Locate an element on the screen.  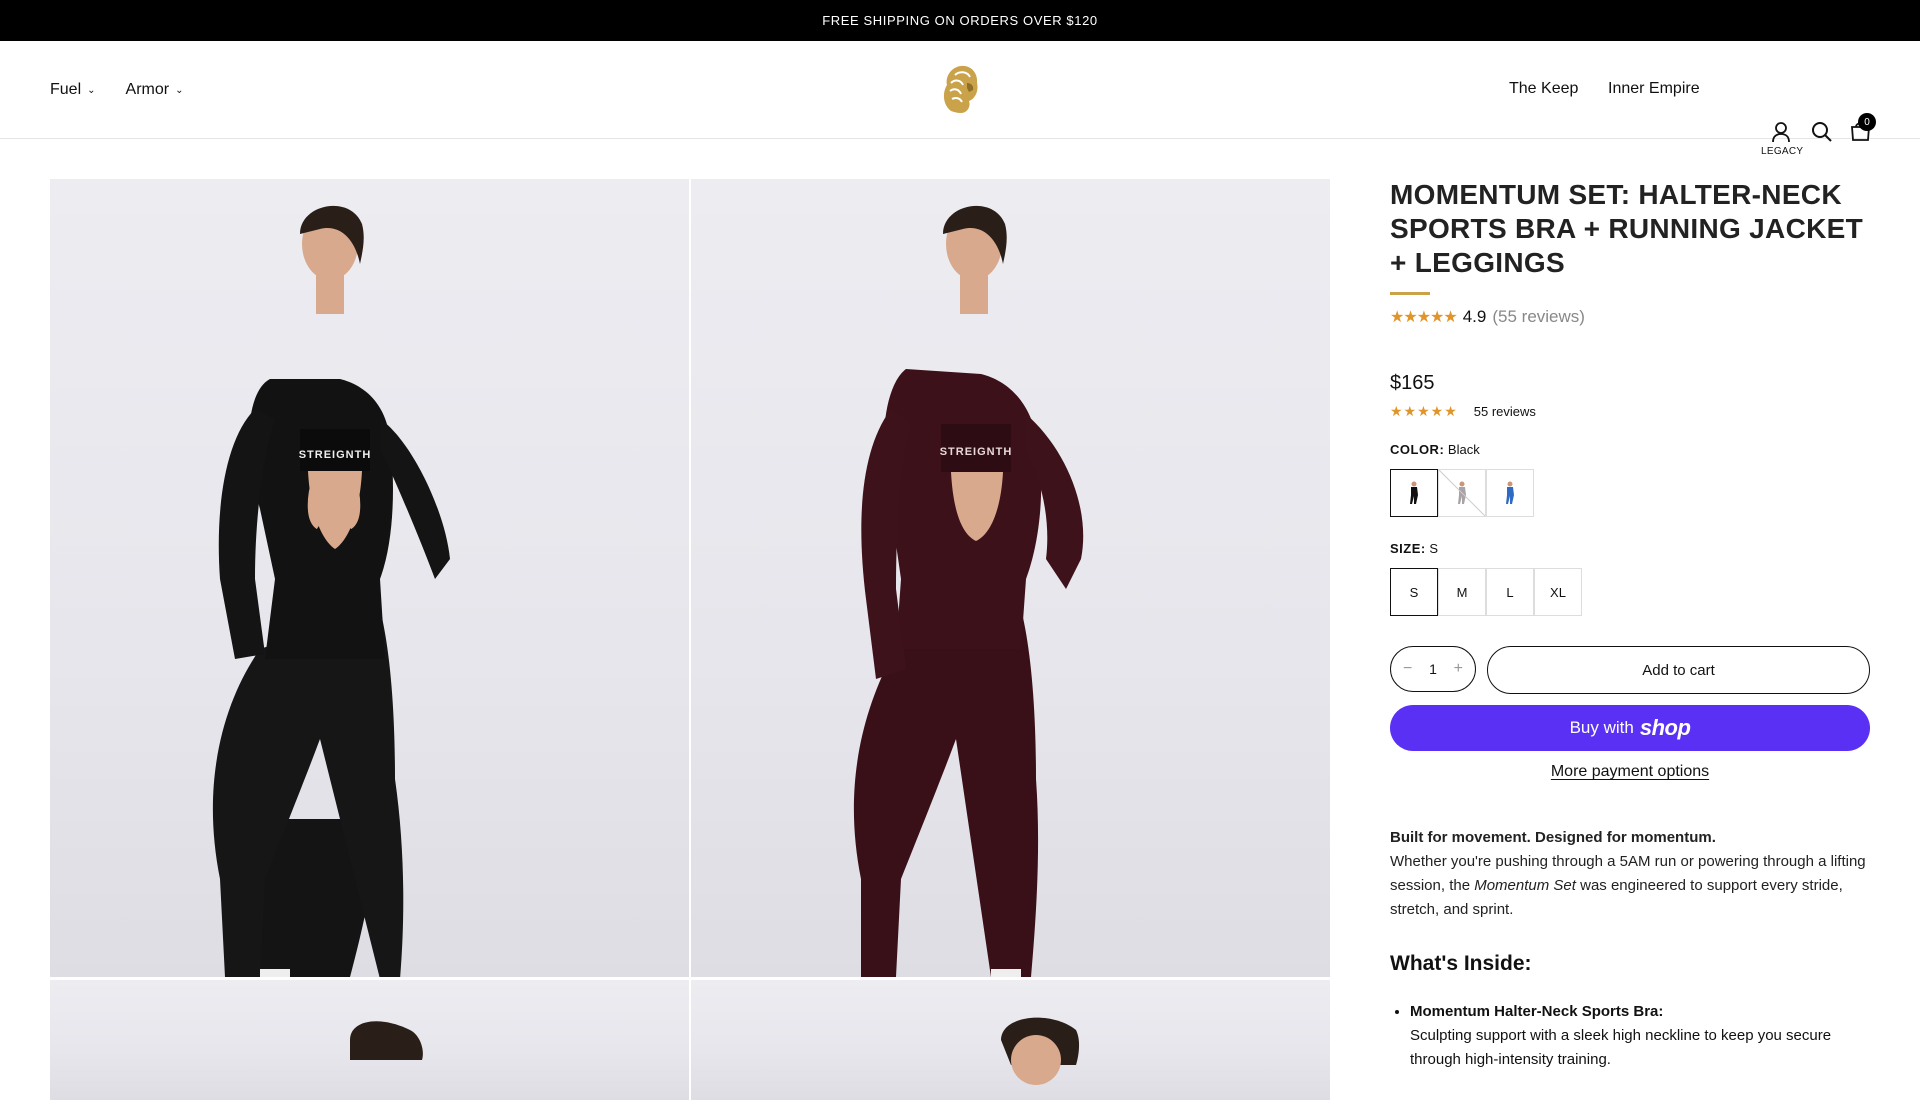
lion-logo-icon is located at coordinates (960, 89).